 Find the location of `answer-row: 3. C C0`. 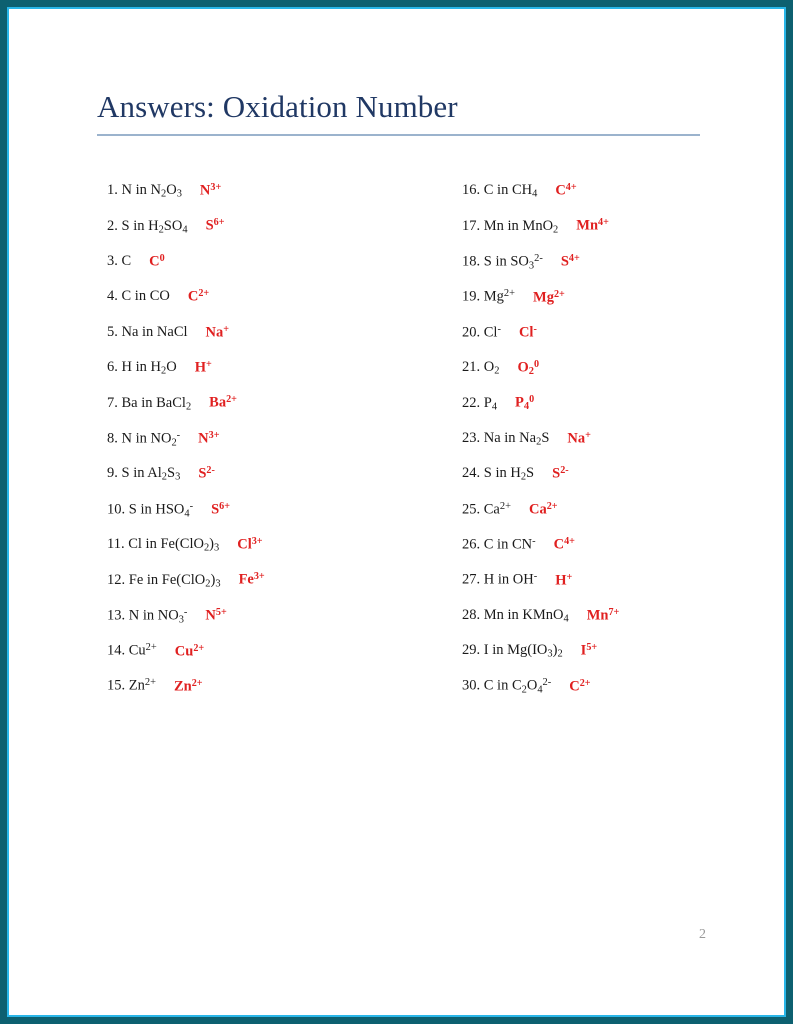

answer-row: 3. C C0 is located at coordinates (284, 270).